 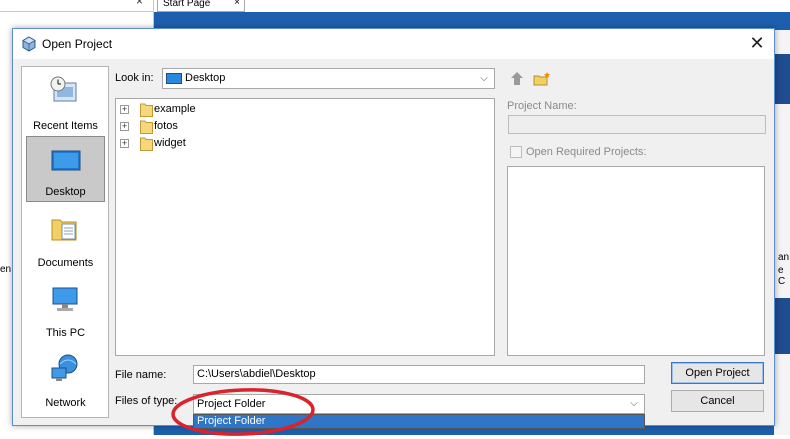 I want to click on tree-item-name: example, so click(x=175, y=109).